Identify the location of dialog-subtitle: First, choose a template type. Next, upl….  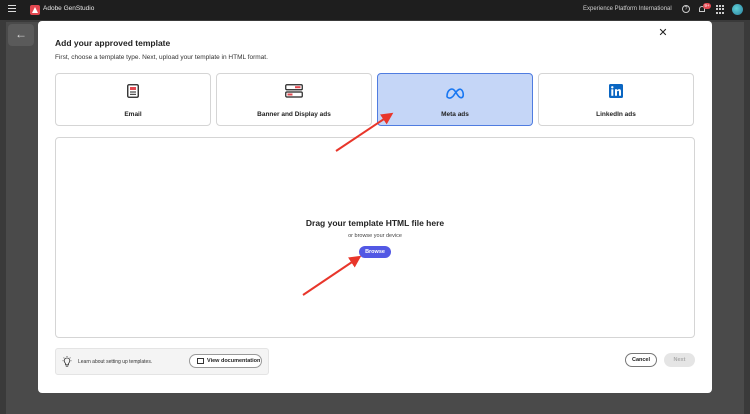
(161, 57).